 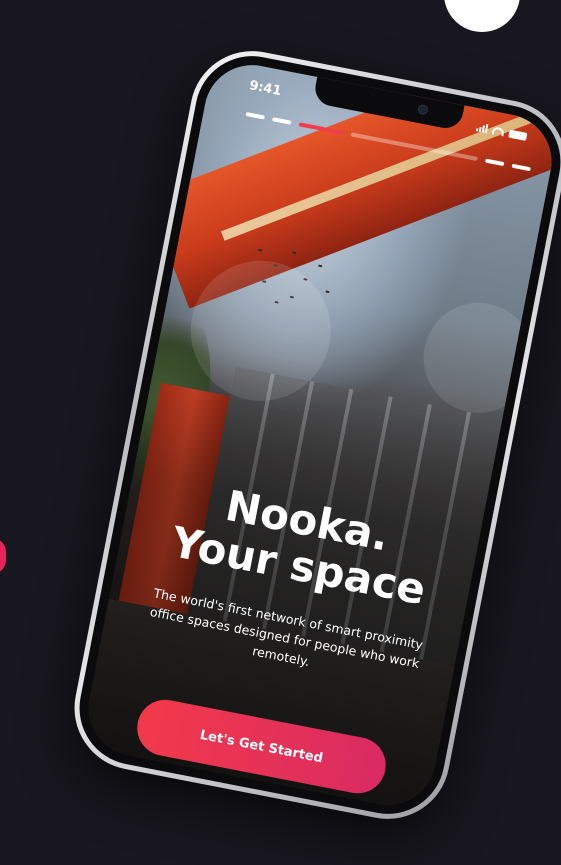 I want to click on battery-icon, so click(x=518, y=135).